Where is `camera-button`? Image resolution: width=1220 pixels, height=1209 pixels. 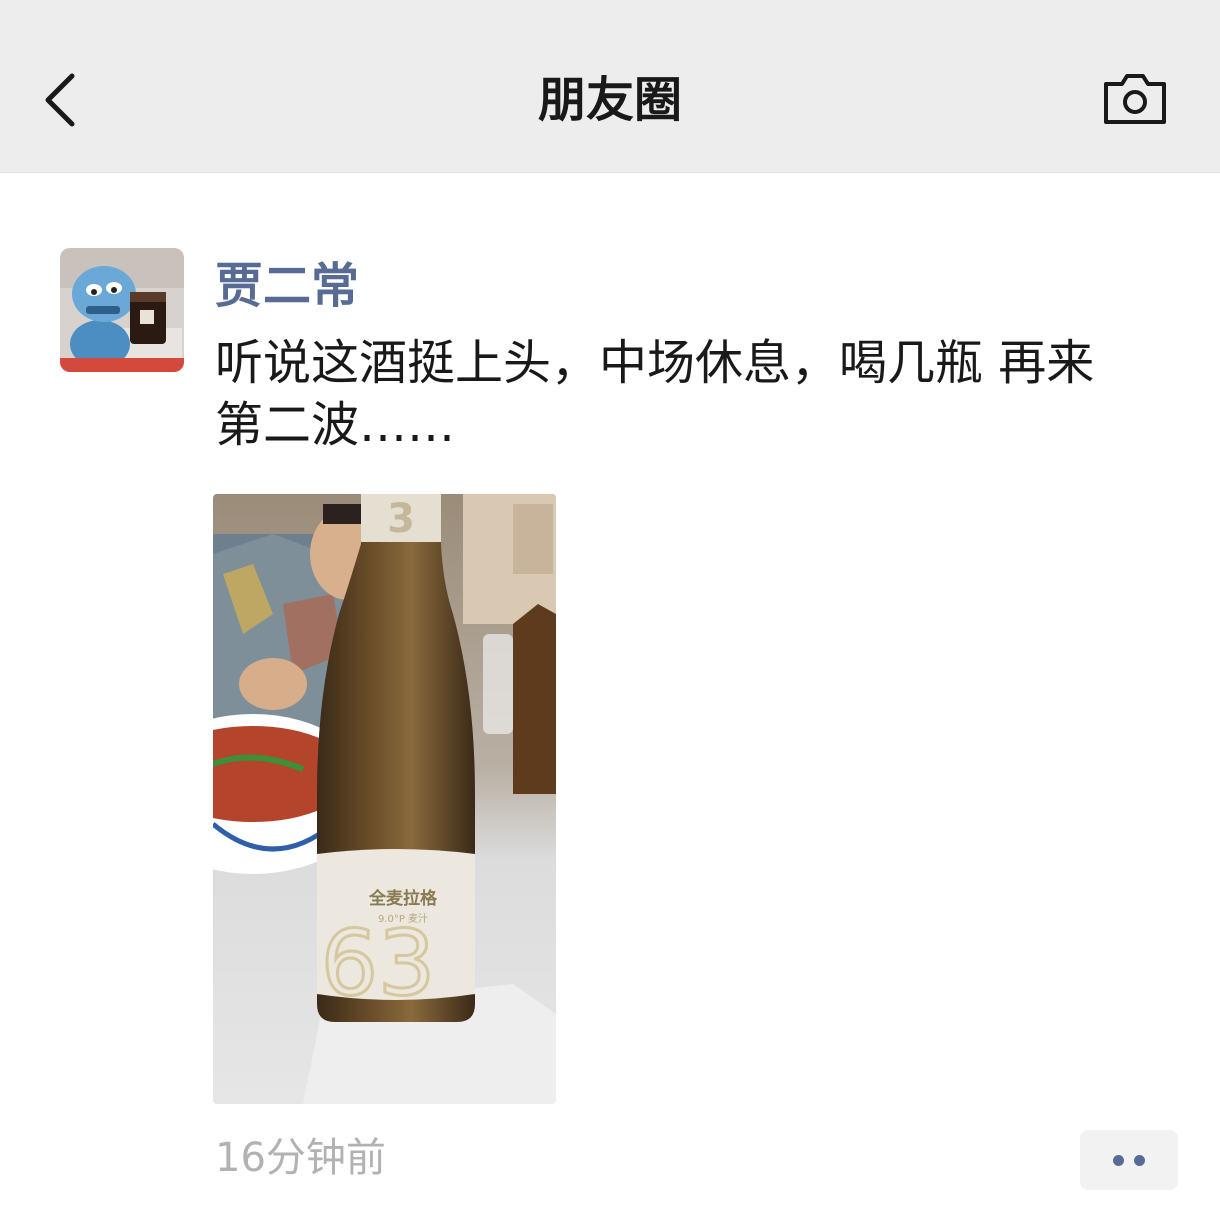
camera-button is located at coordinates (1135, 99).